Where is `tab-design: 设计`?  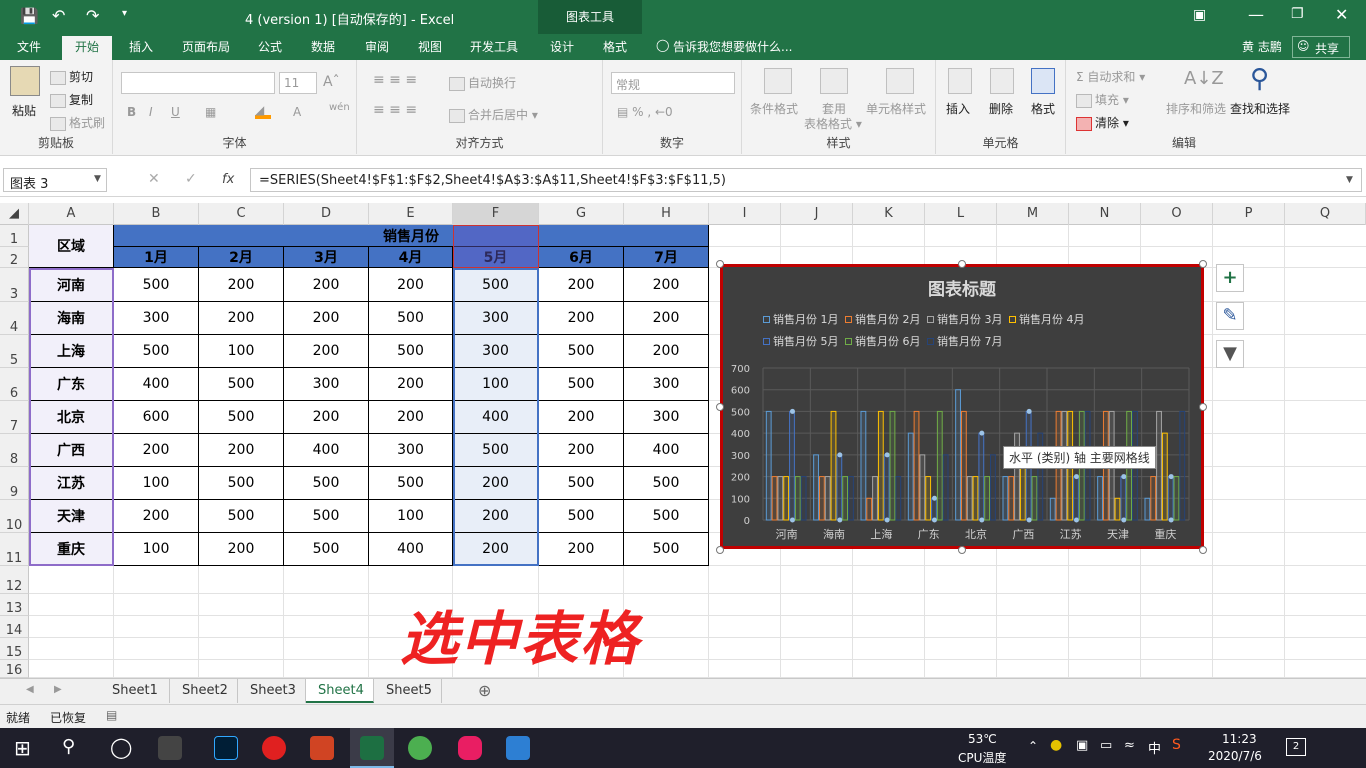 tab-design: 设计 is located at coordinates (562, 46).